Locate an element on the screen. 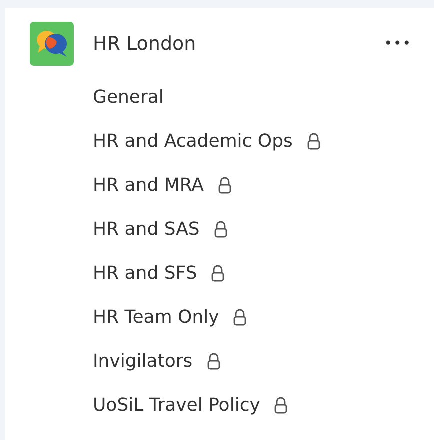  channel-name: UoSiL Travel Policy is located at coordinates (176, 405).